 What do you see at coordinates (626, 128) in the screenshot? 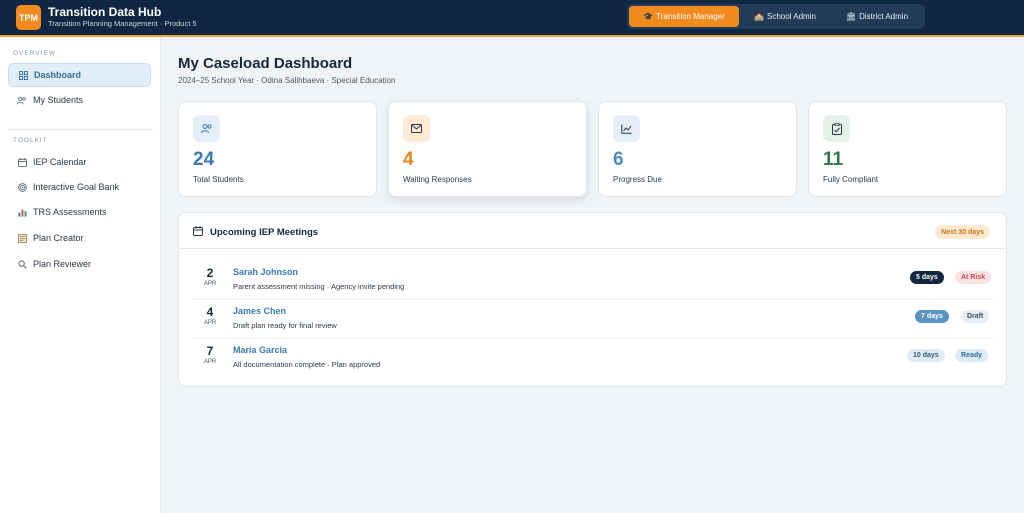
I see `line-chart-icon` at bounding box center [626, 128].